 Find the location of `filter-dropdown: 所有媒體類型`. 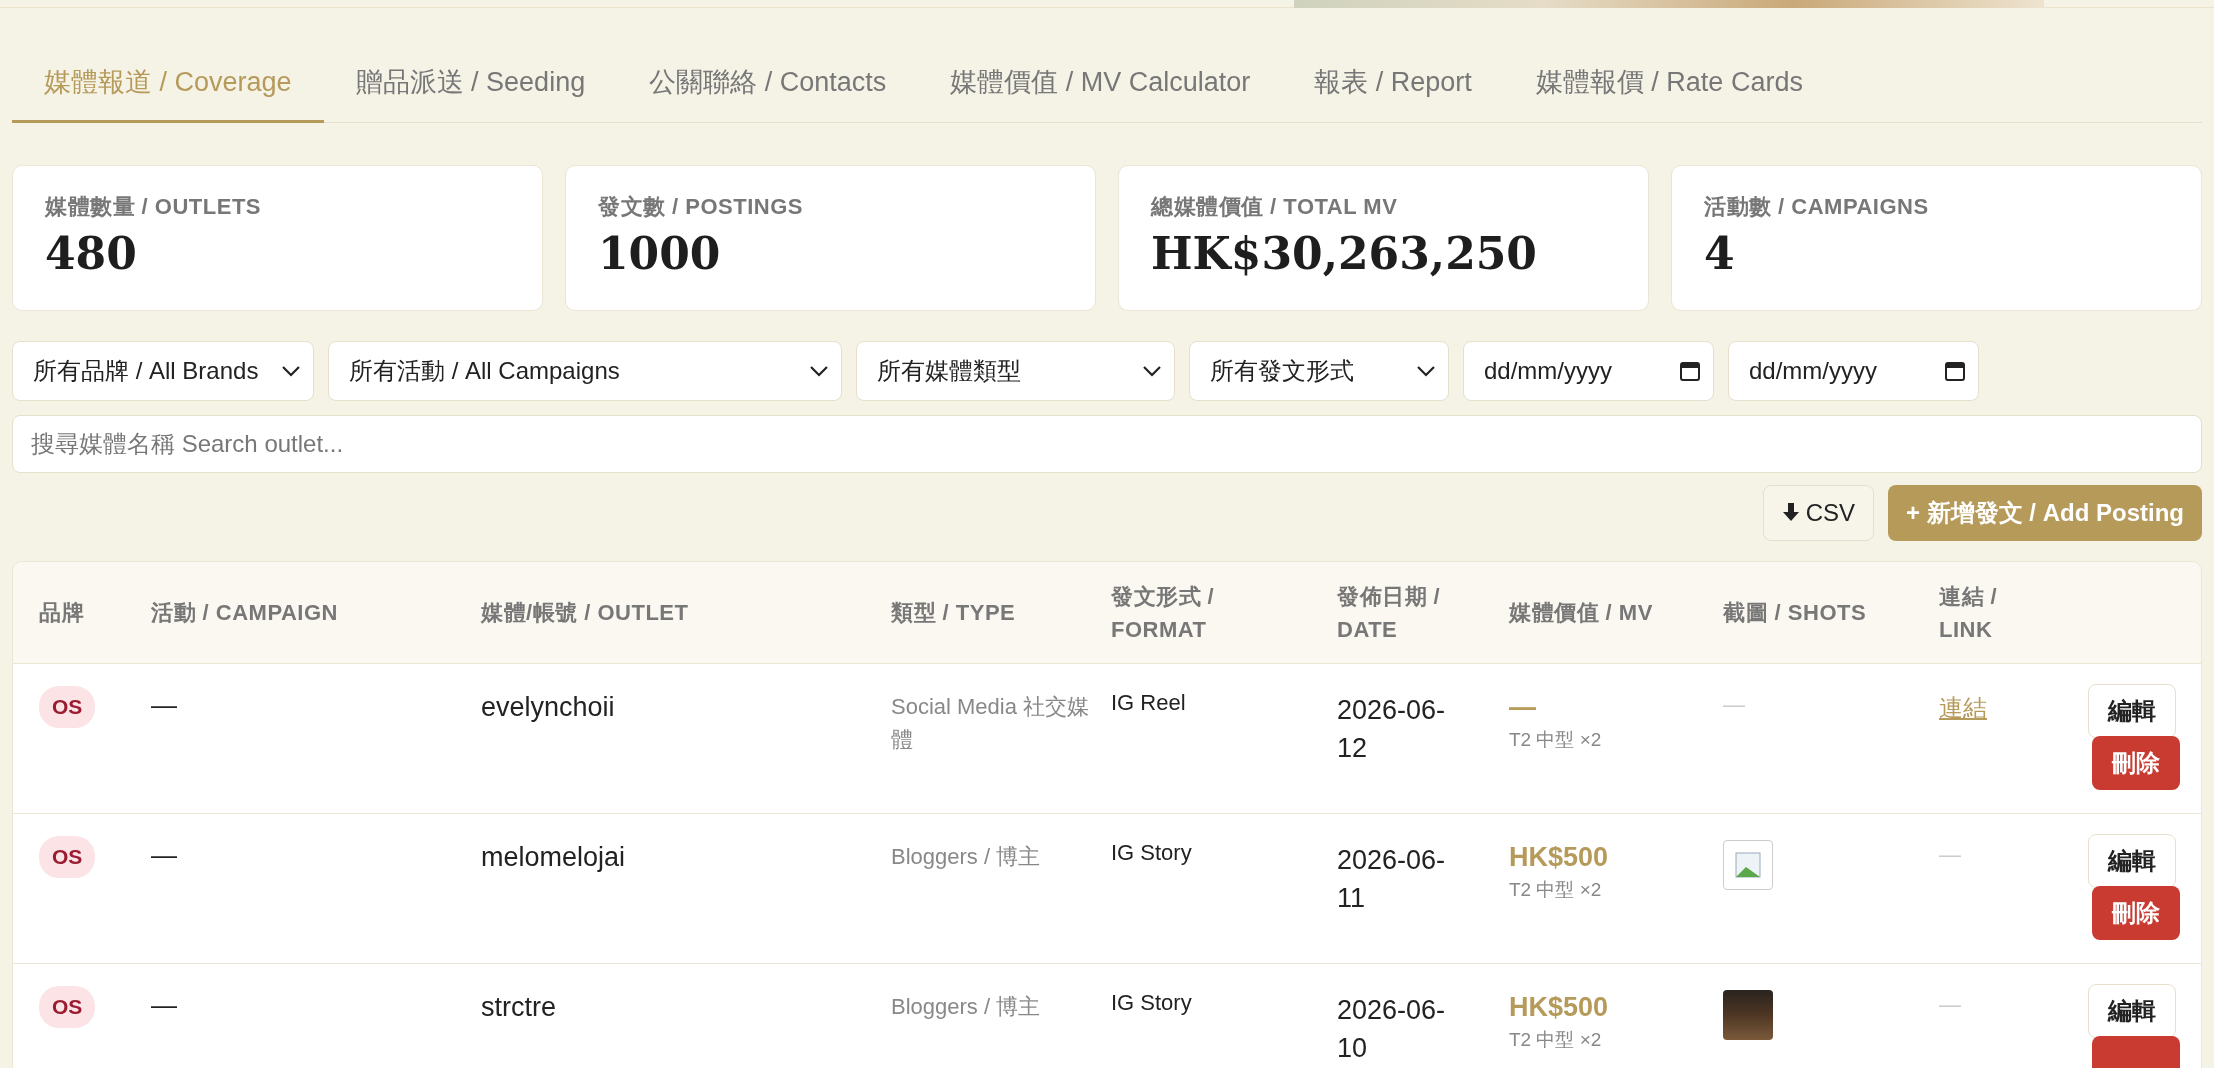

filter-dropdown: 所有媒體類型 is located at coordinates (1015, 371).